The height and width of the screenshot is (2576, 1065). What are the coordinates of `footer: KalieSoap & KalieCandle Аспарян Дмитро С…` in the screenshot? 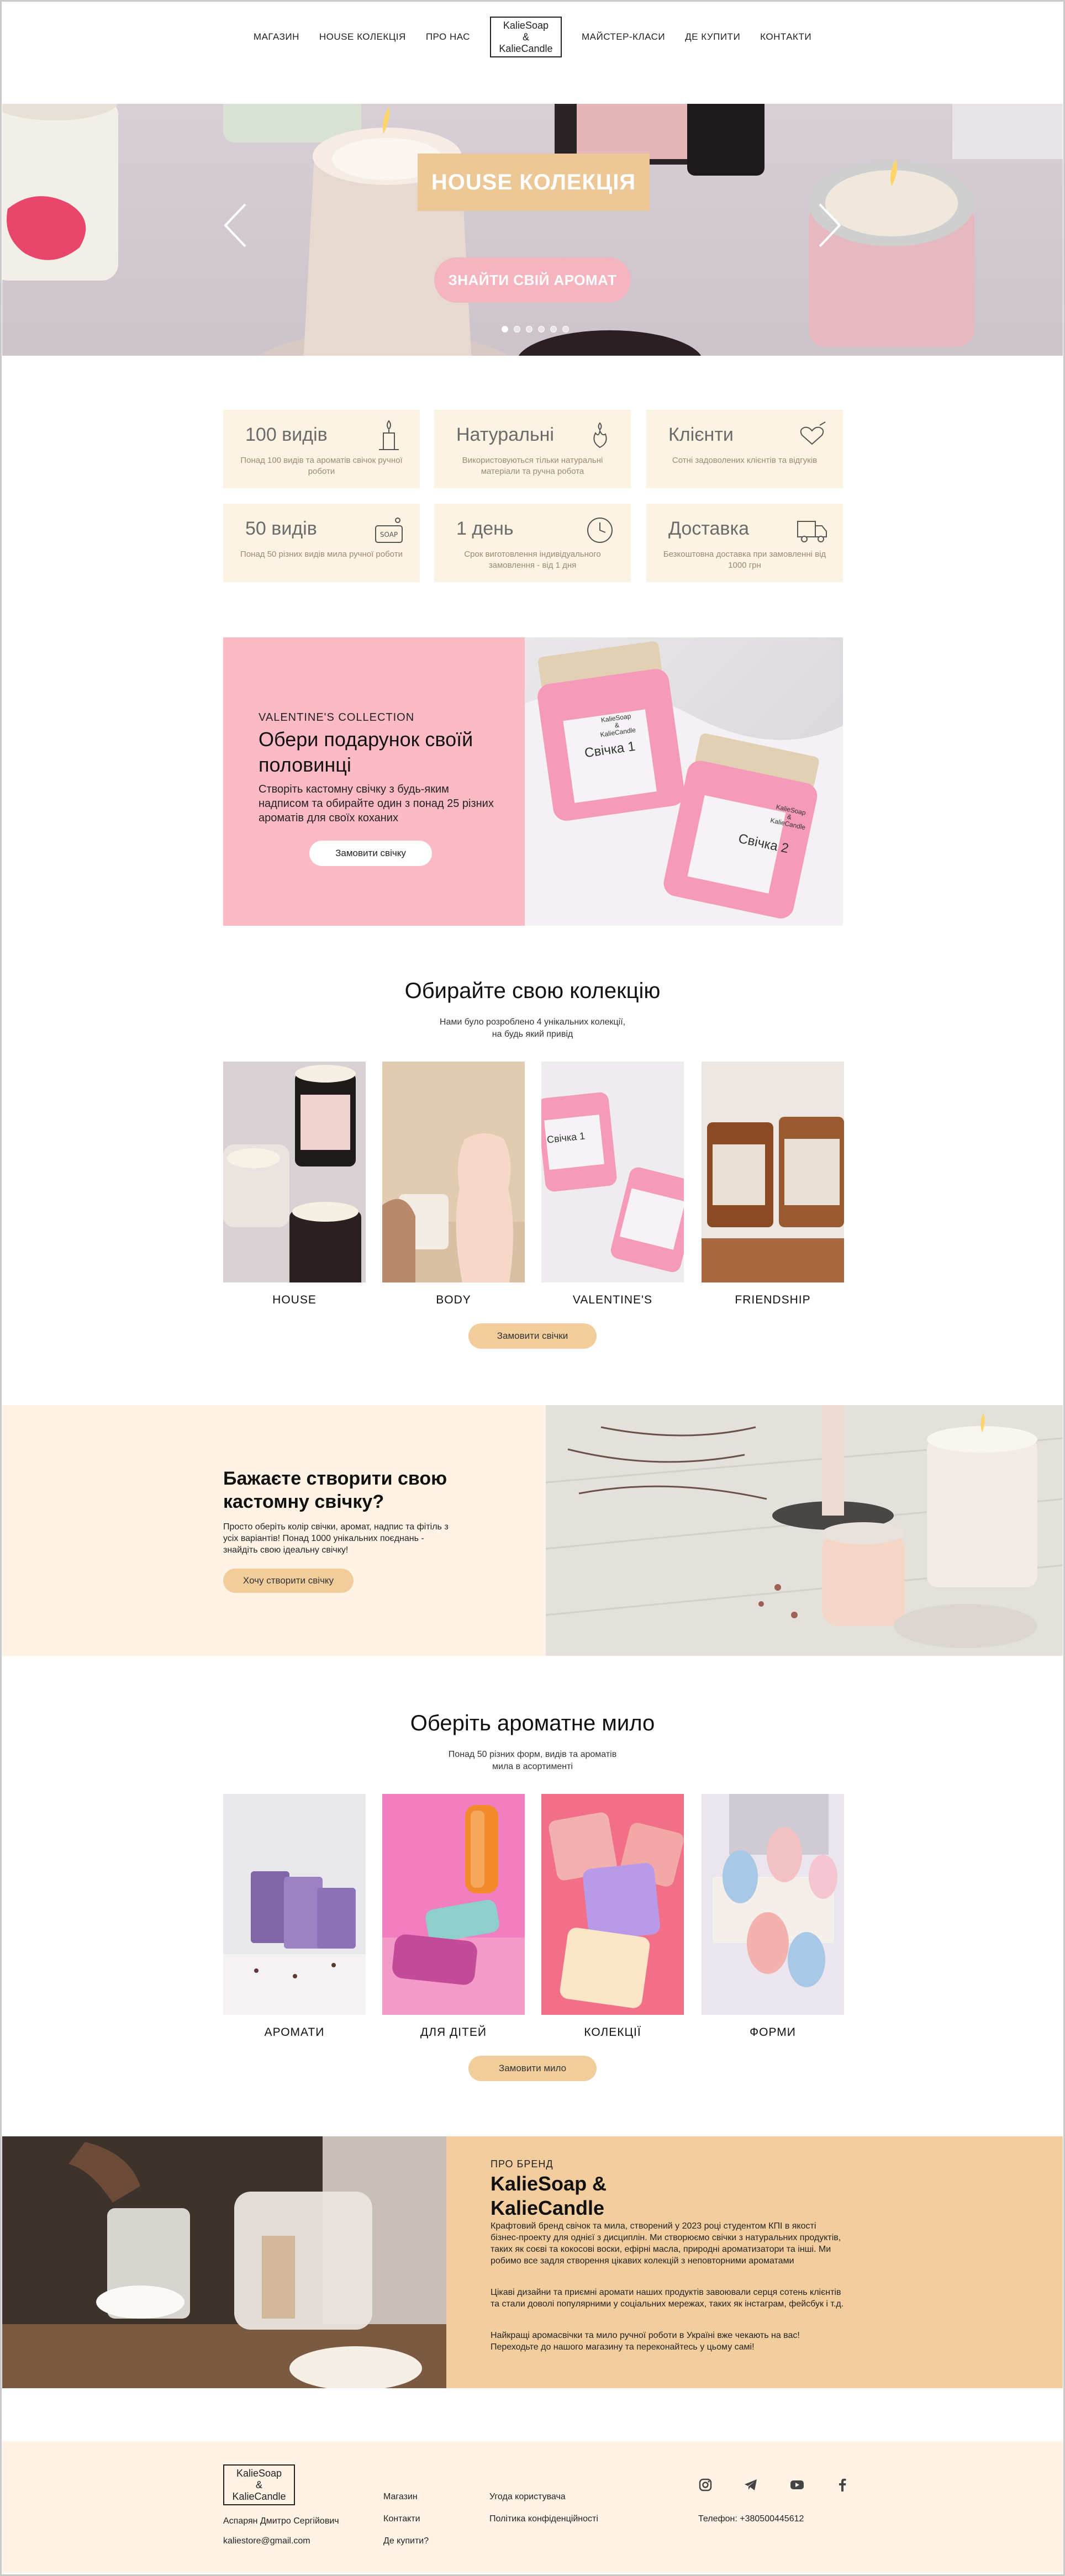 It's located at (532, 2507).